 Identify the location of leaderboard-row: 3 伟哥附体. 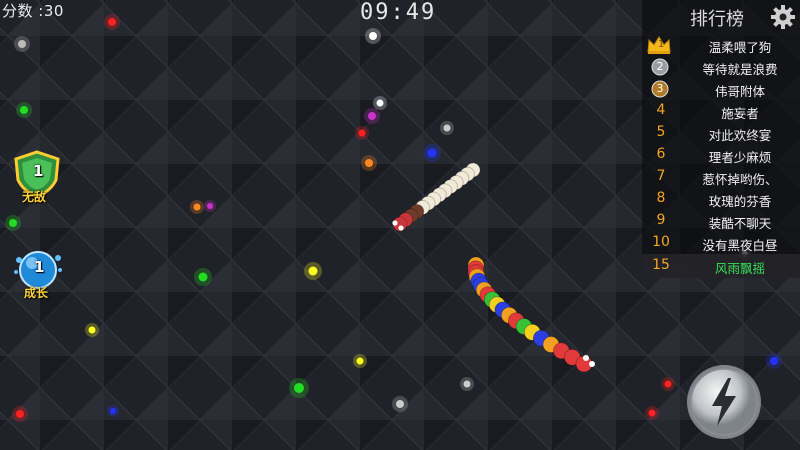
(721, 89).